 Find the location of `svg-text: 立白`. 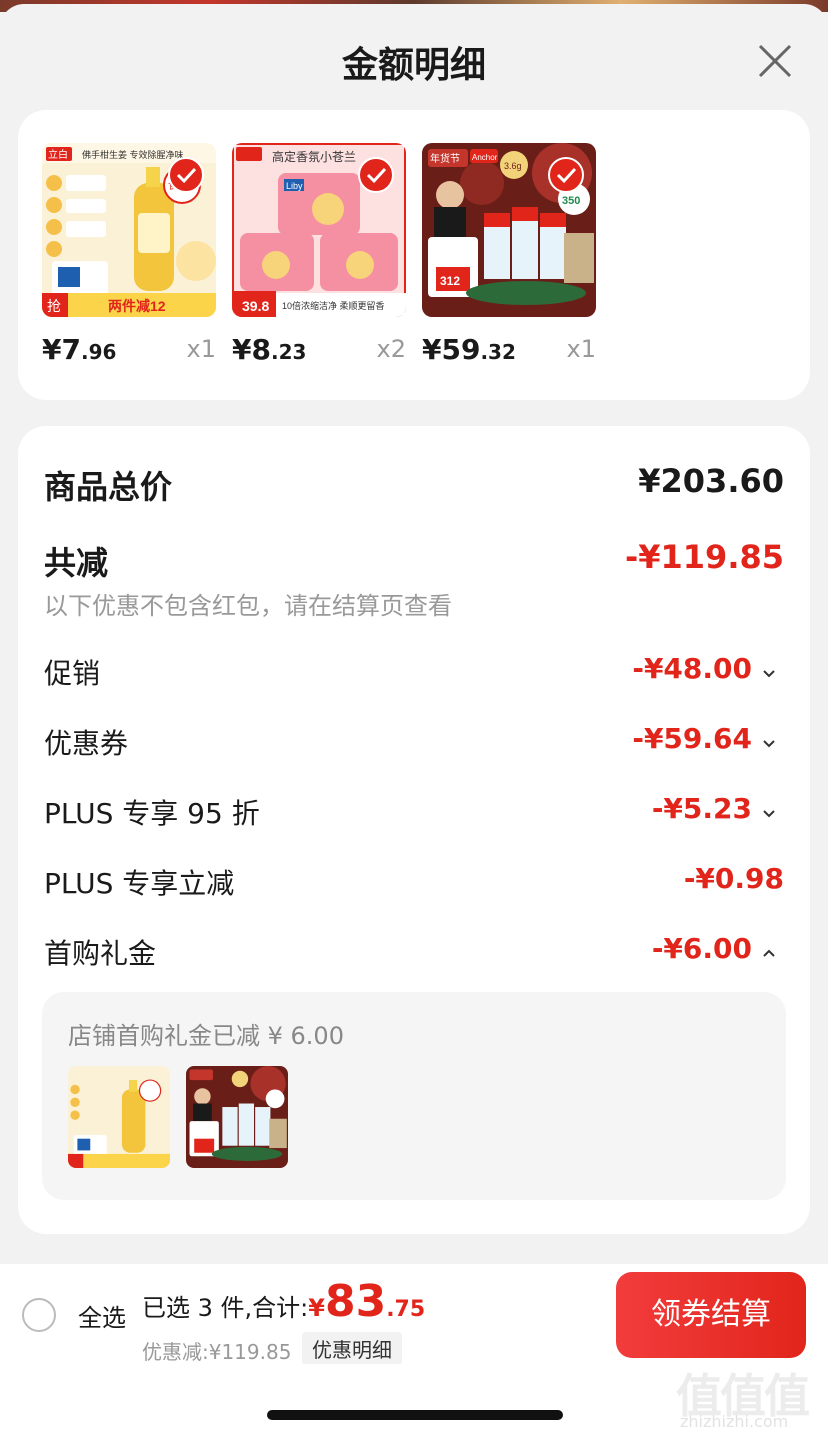

svg-text: 立白 is located at coordinates (58, 154).